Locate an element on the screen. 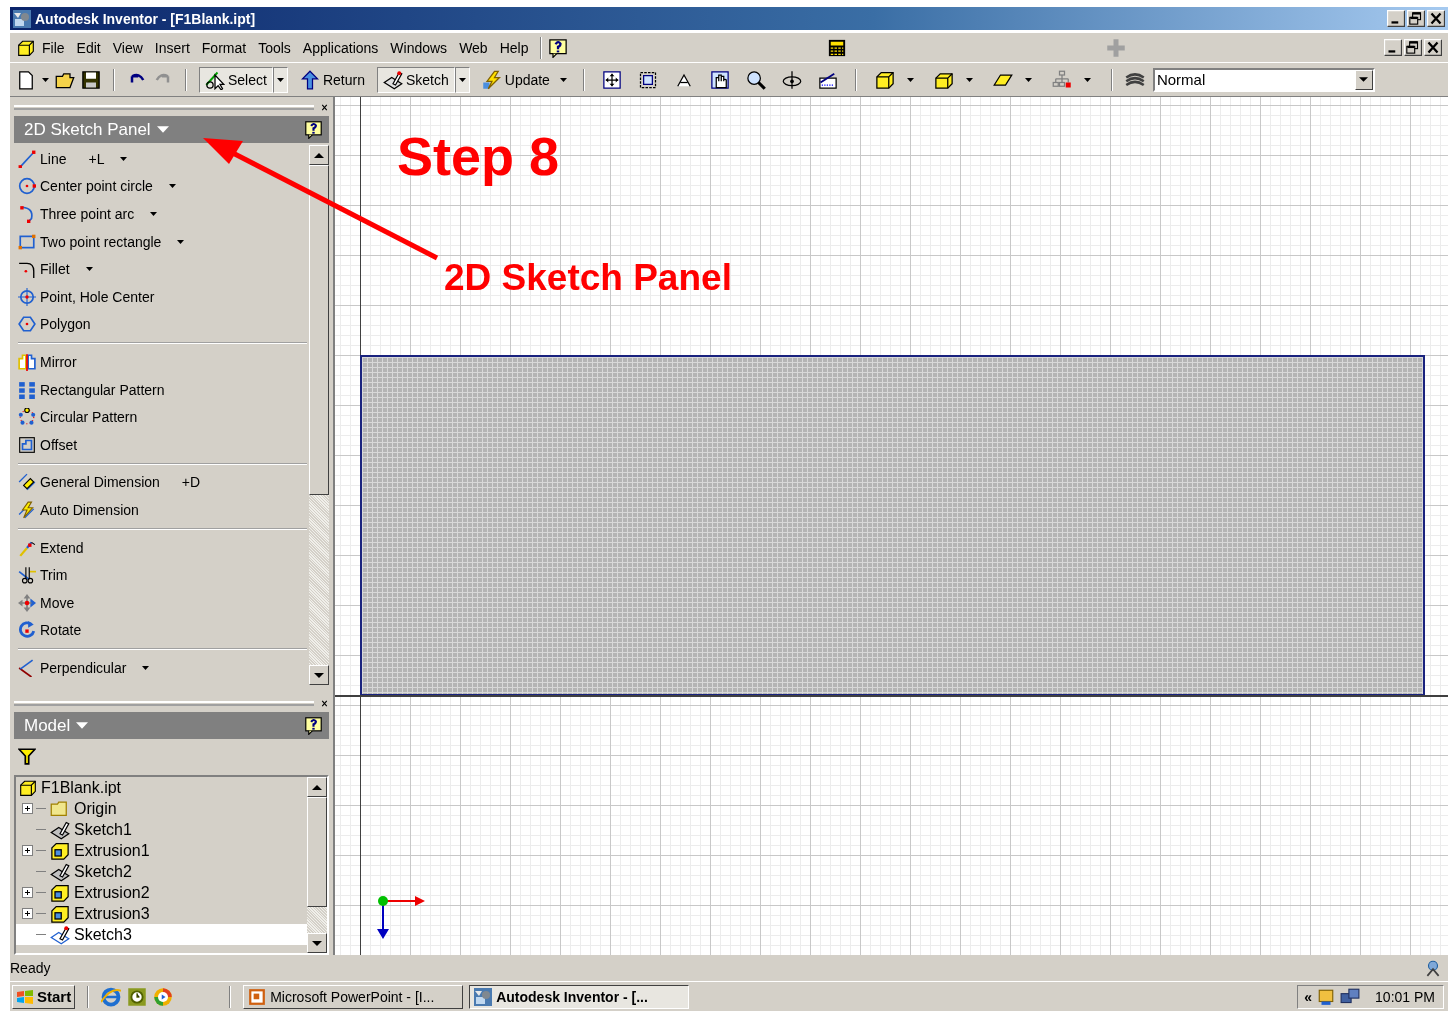 This screenshot has height=1011, width=1448. panel-tool-item: Two point rectangle is located at coordinates (162, 241).